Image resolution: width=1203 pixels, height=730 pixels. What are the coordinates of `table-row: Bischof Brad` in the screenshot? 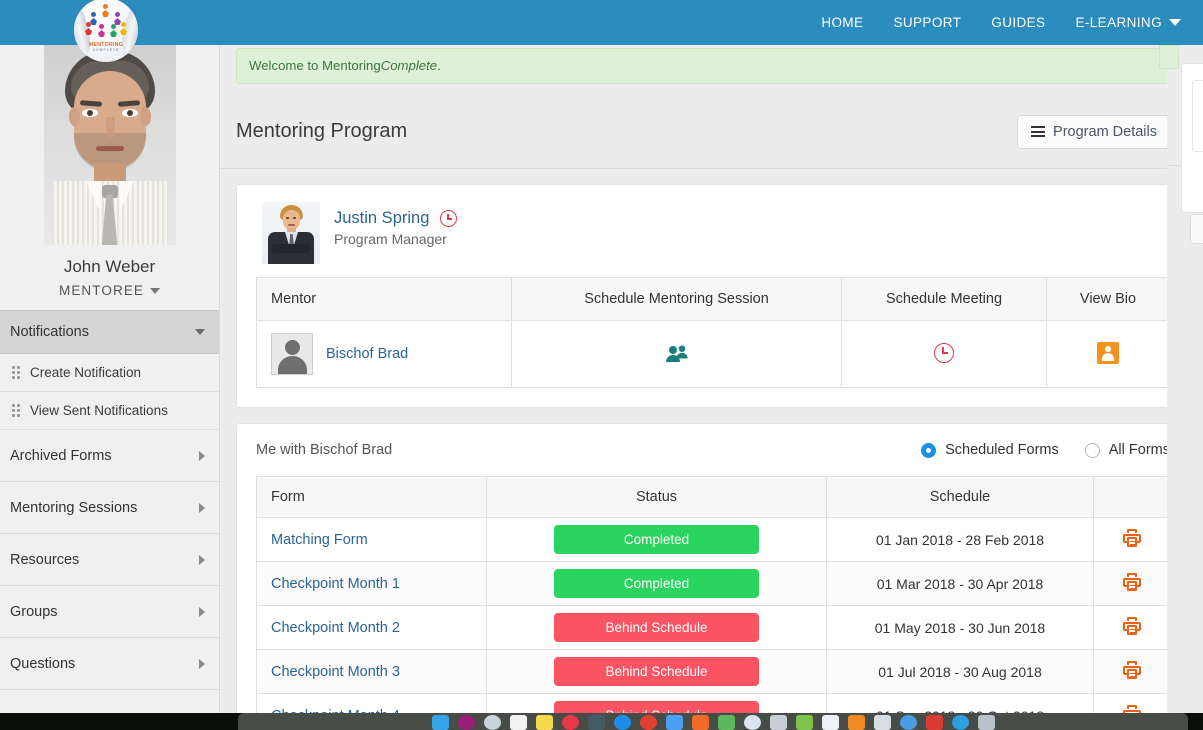 It's located at (713, 354).